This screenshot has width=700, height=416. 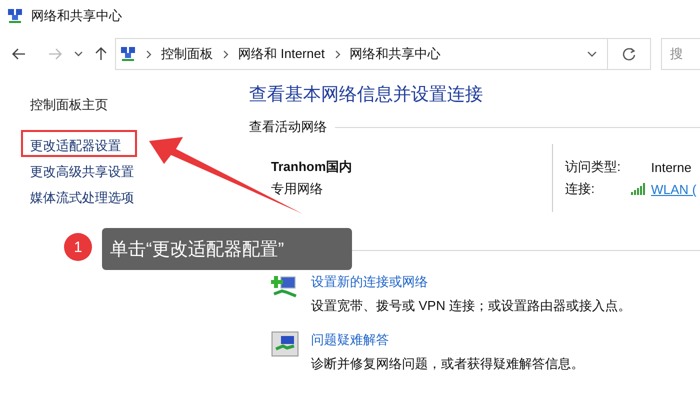 I want to click on page-heading: 查看基本网络信息并设置连接, so click(x=366, y=94).